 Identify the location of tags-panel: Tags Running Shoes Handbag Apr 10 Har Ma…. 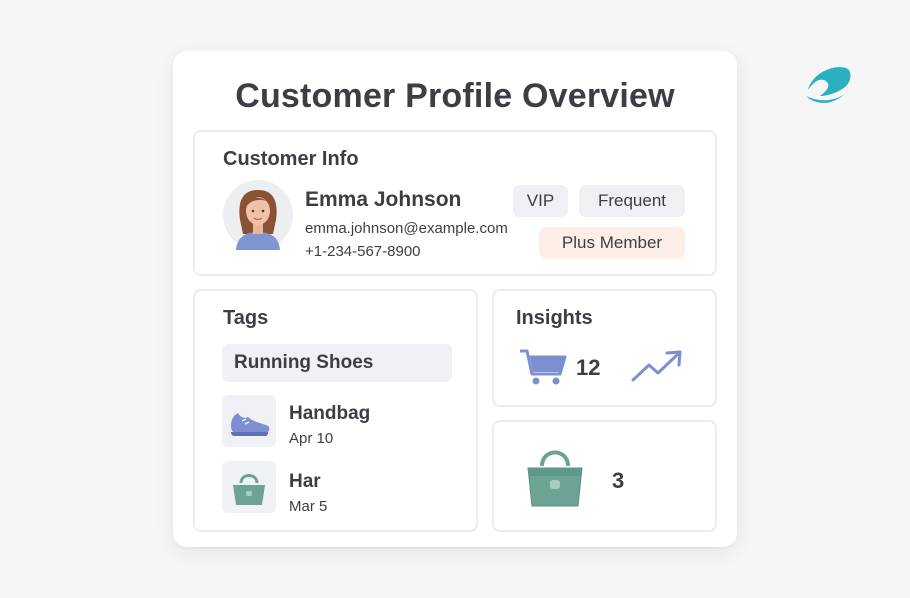
(335, 410).